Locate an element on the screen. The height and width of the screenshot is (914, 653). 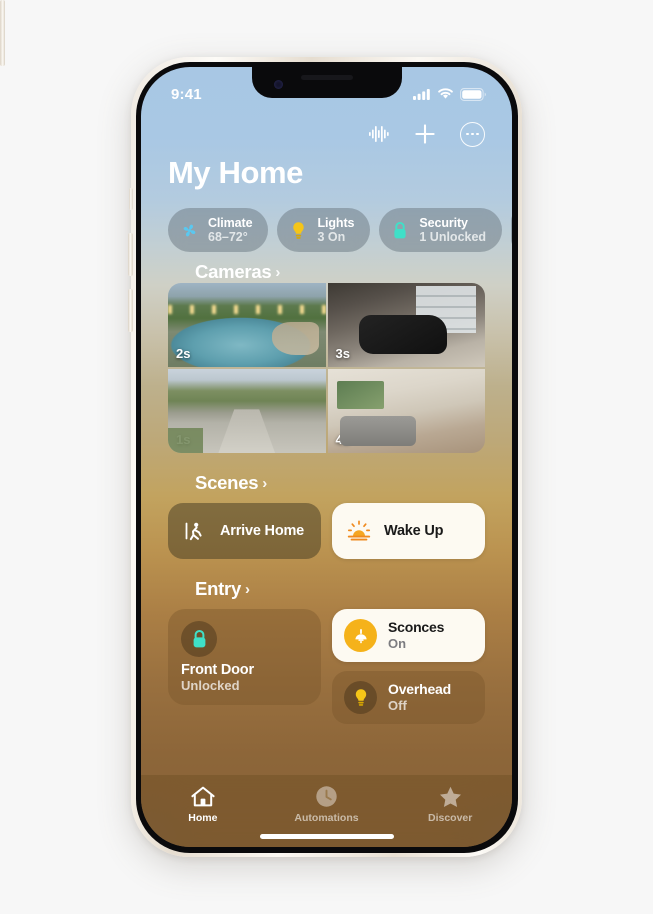
sconce-lamp-icon is located at coordinates (360, 635).